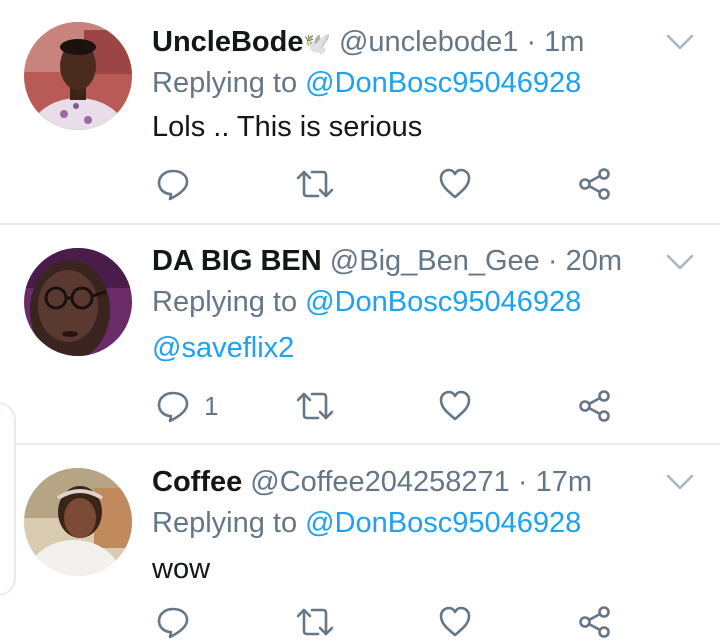  Describe the element at coordinates (173, 623) in the screenshot. I see `reply-icon` at that location.